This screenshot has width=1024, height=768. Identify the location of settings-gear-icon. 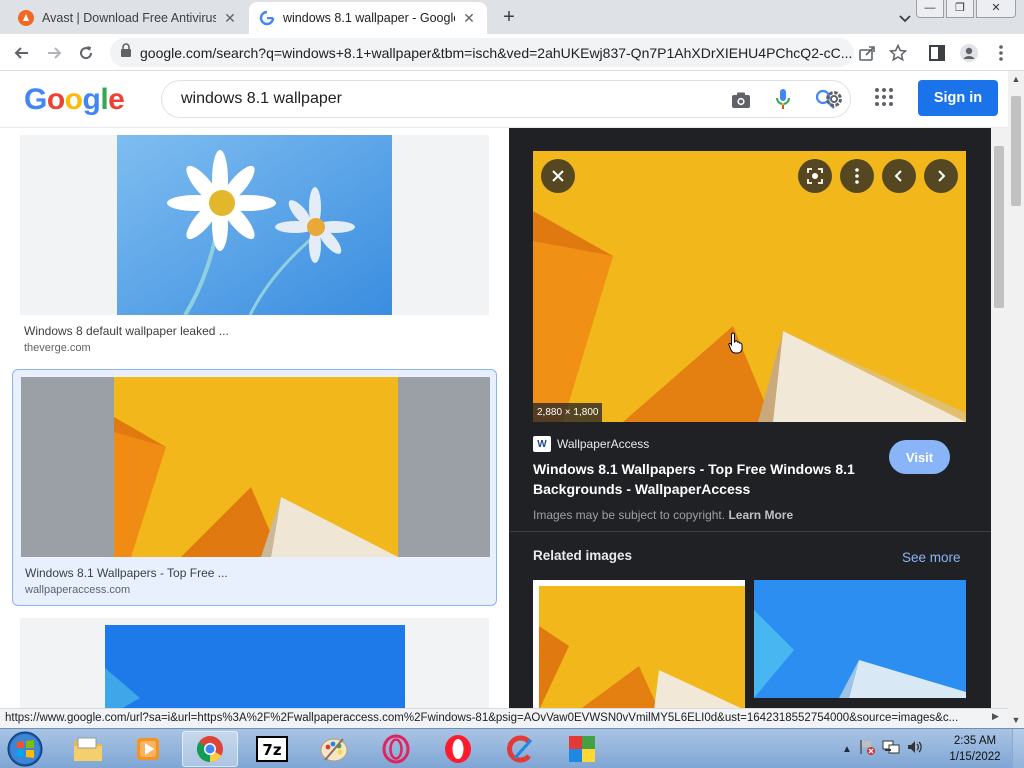
(834, 99).